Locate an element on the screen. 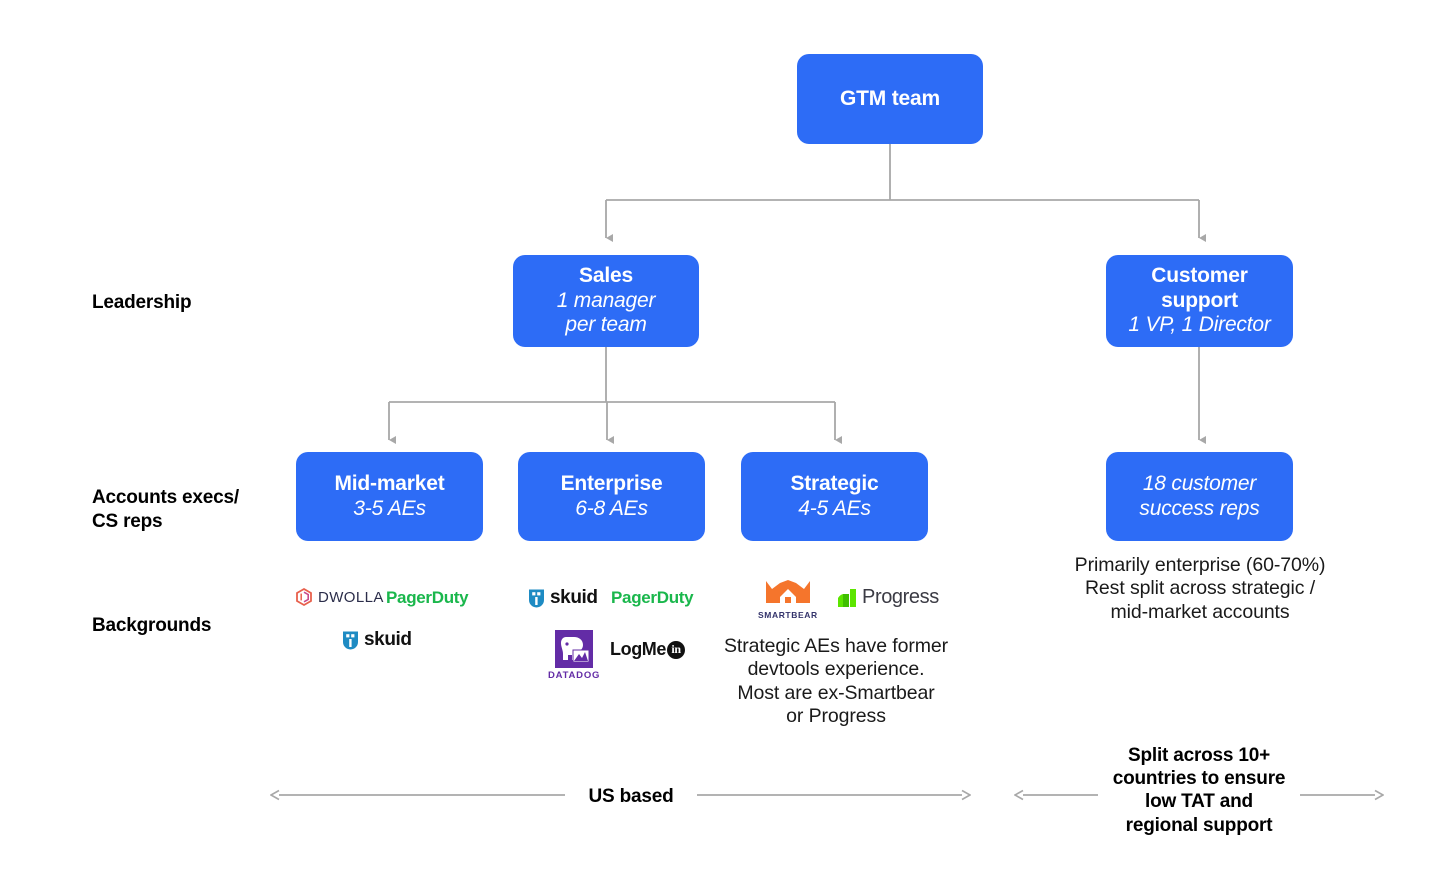  dwolla-icon is located at coordinates (304, 597).